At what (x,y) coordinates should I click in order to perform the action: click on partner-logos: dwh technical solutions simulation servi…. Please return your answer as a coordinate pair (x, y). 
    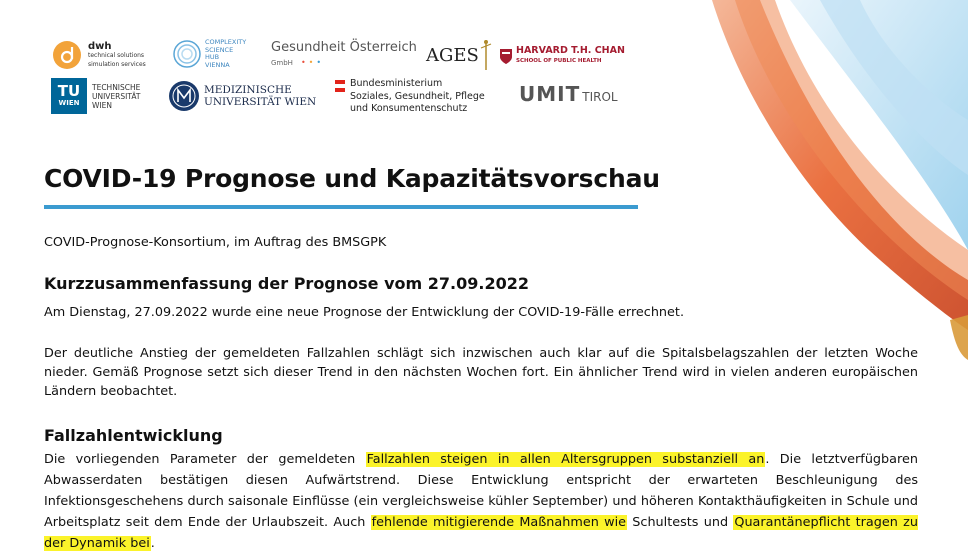
    Looking at the image, I should click on (348, 80).